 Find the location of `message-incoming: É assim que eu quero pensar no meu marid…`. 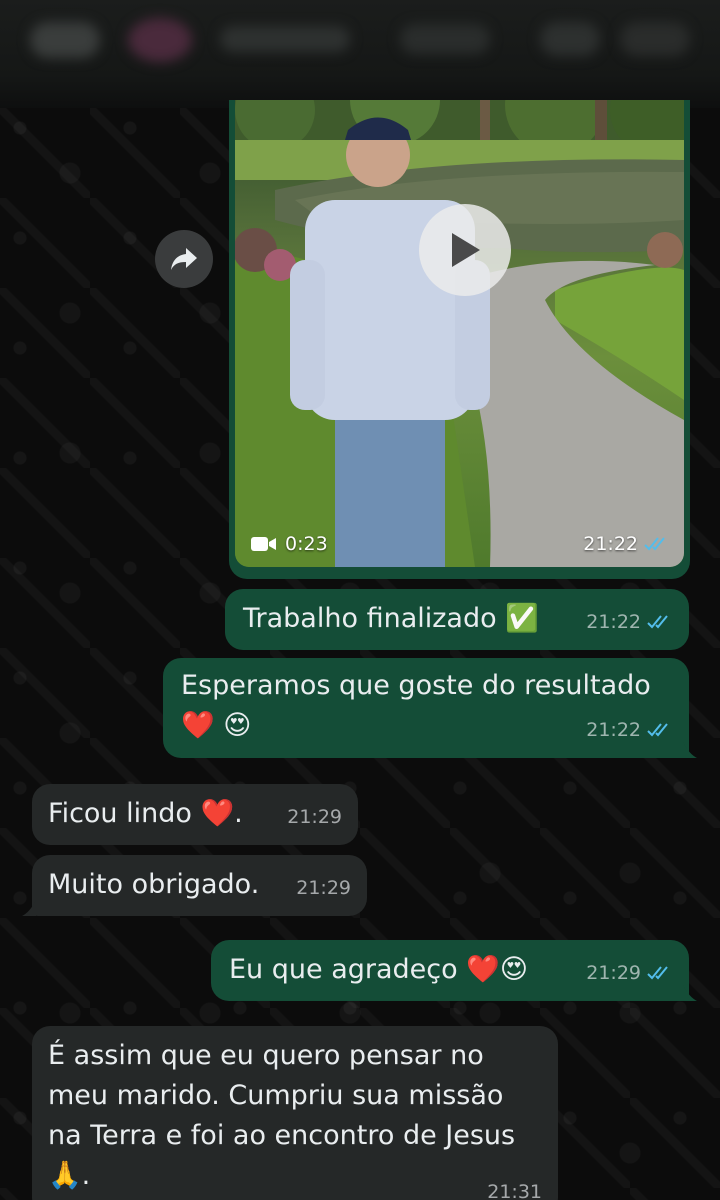

message-incoming: É assim que eu quero pensar no meu marid… is located at coordinates (295, 1113).